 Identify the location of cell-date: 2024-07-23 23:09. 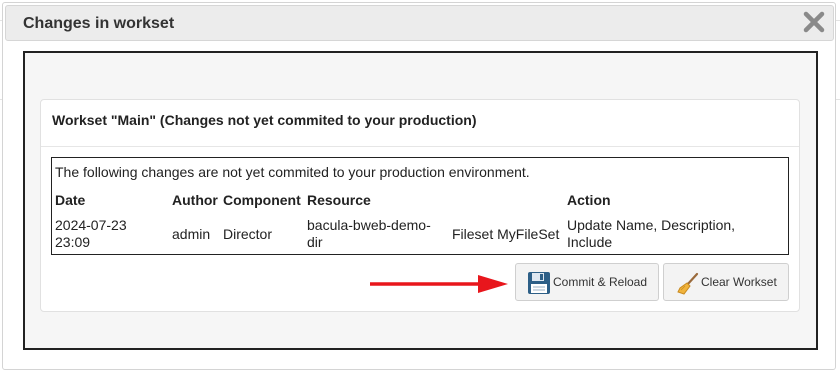
(91, 234).